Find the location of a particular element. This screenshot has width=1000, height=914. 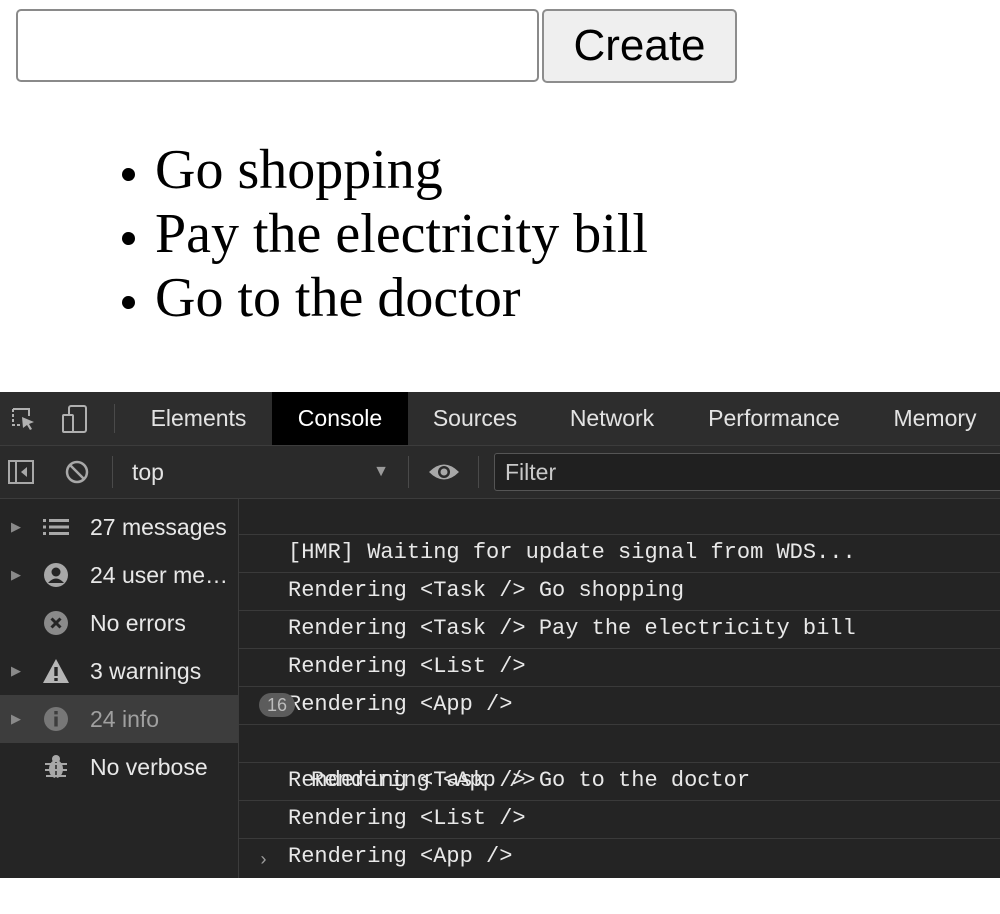

message-text: Rendering <App /> is located at coordinates (400, 856).